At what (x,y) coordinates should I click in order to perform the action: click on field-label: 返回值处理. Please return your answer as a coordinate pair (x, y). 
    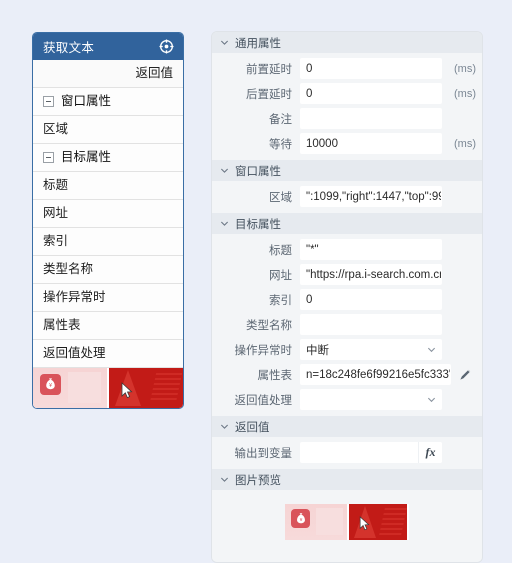
    Looking at the image, I should click on (263, 400).